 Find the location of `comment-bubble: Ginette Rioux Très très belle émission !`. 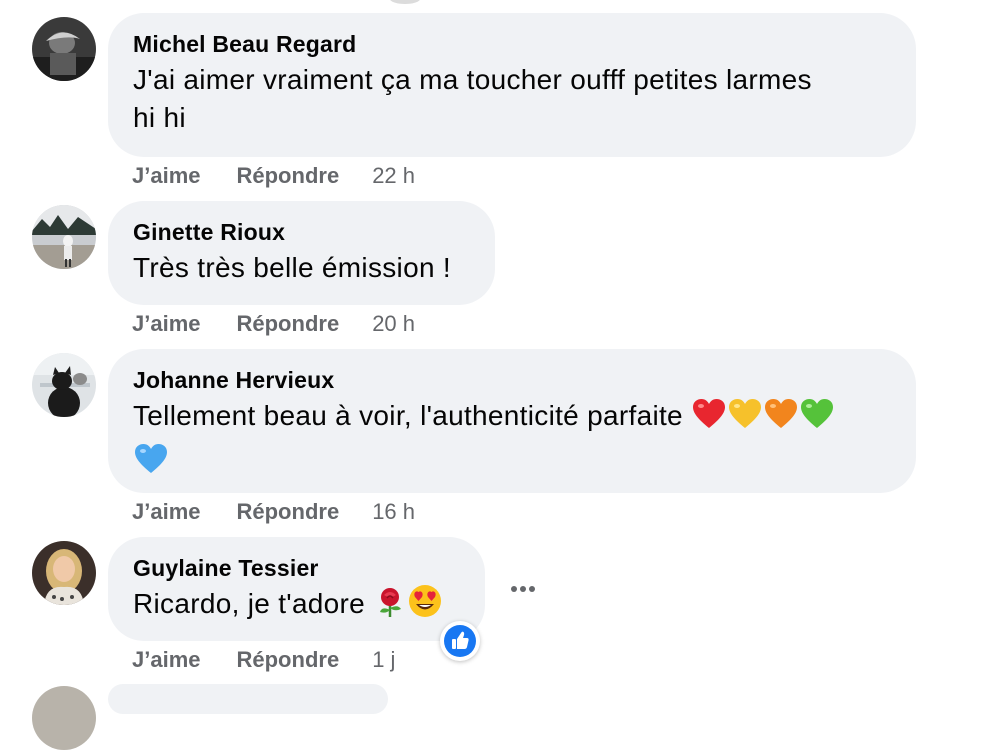

comment-bubble: Ginette Rioux Très très belle émission ! is located at coordinates (301, 253).